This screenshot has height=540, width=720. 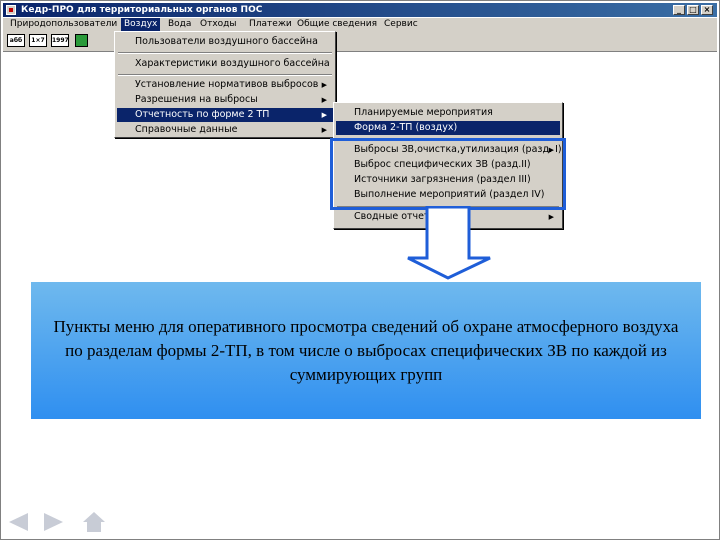 I want to click on window-title: Кедр-ПРО для территориальных органов ПОС, so click(x=142, y=10).